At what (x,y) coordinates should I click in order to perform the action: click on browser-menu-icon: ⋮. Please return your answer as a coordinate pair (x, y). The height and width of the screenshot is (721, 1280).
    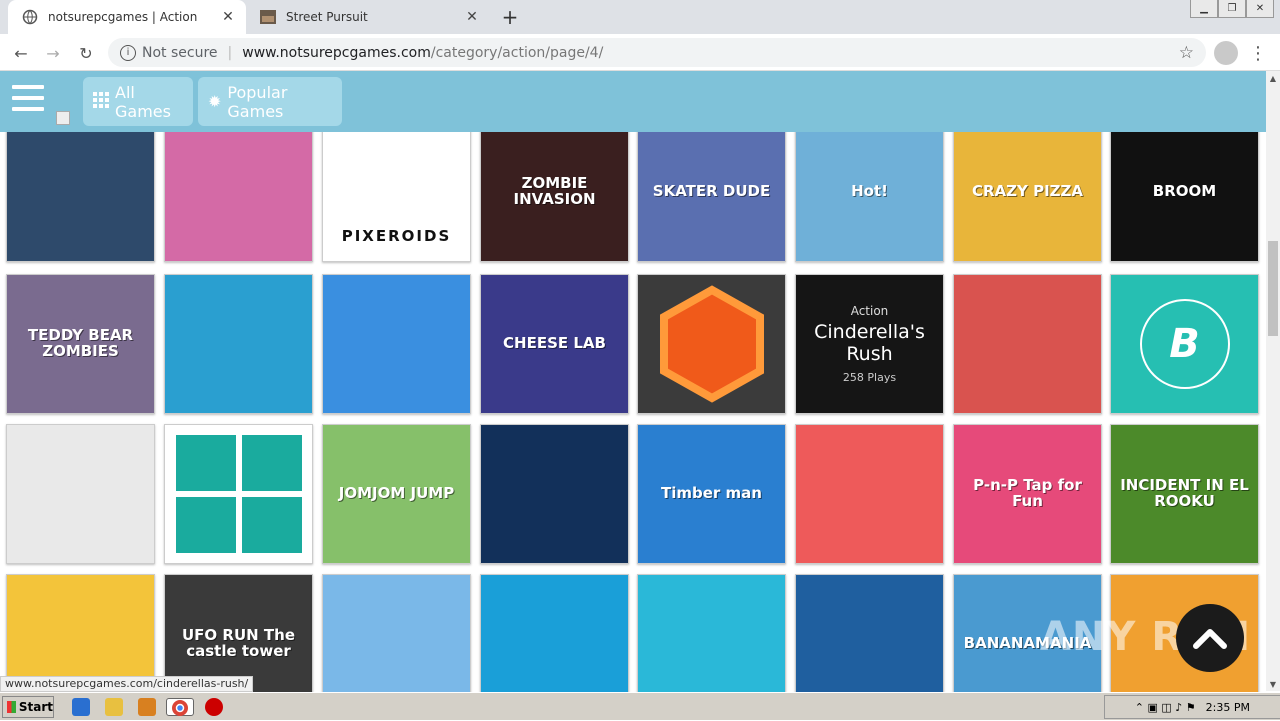
    Looking at the image, I should click on (1258, 53).